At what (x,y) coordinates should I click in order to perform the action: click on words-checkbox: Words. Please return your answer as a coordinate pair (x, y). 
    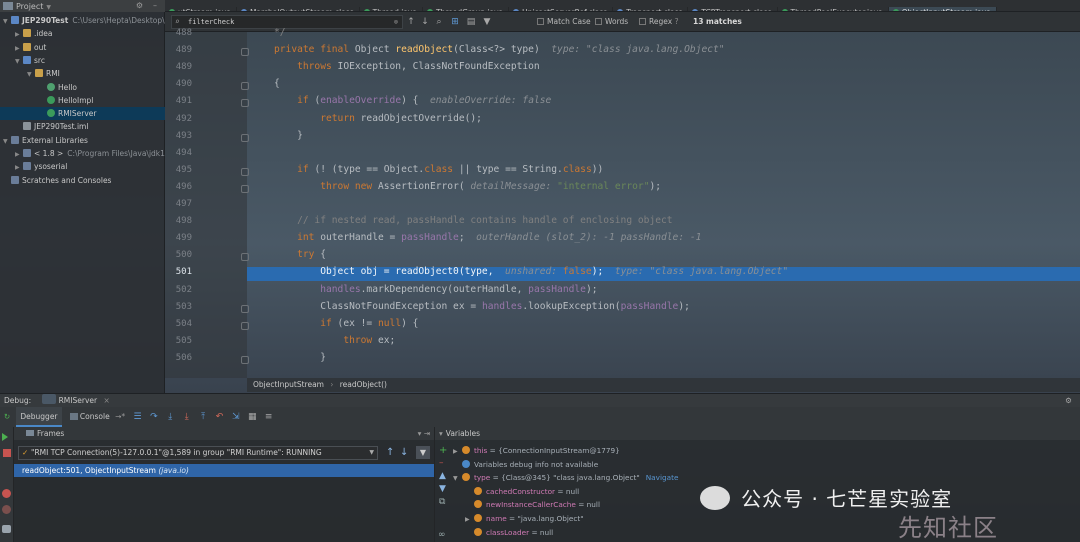
    Looking at the image, I should click on (611, 22).